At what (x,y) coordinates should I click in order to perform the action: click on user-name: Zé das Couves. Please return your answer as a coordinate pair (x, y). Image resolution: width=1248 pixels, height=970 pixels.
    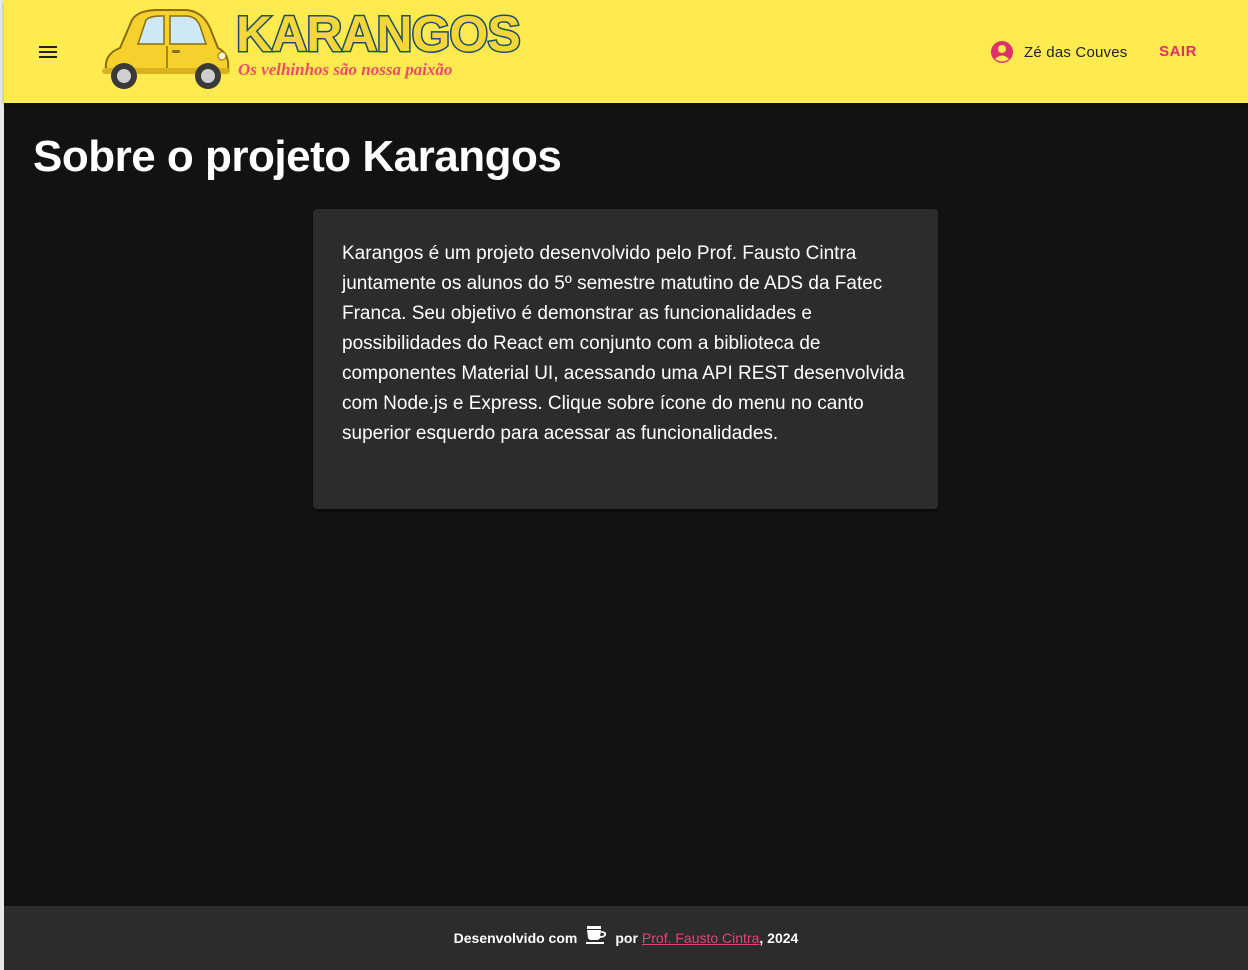
    Looking at the image, I should click on (1076, 52).